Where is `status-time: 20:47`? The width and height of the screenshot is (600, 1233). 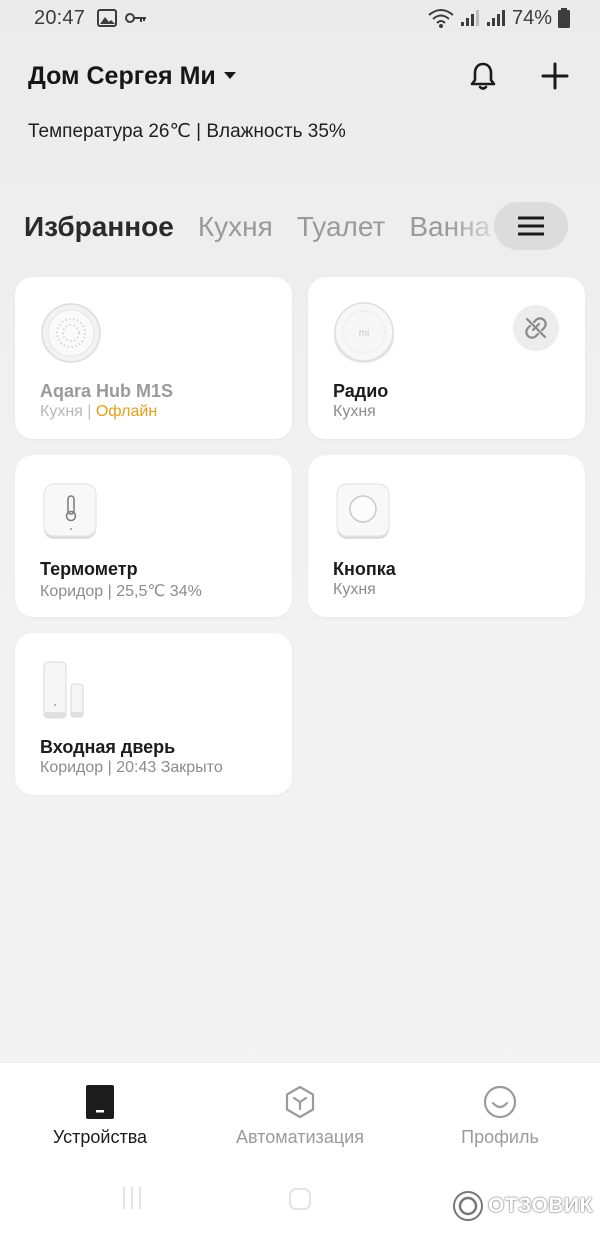
status-time: 20:47 is located at coordinates (60, 17).